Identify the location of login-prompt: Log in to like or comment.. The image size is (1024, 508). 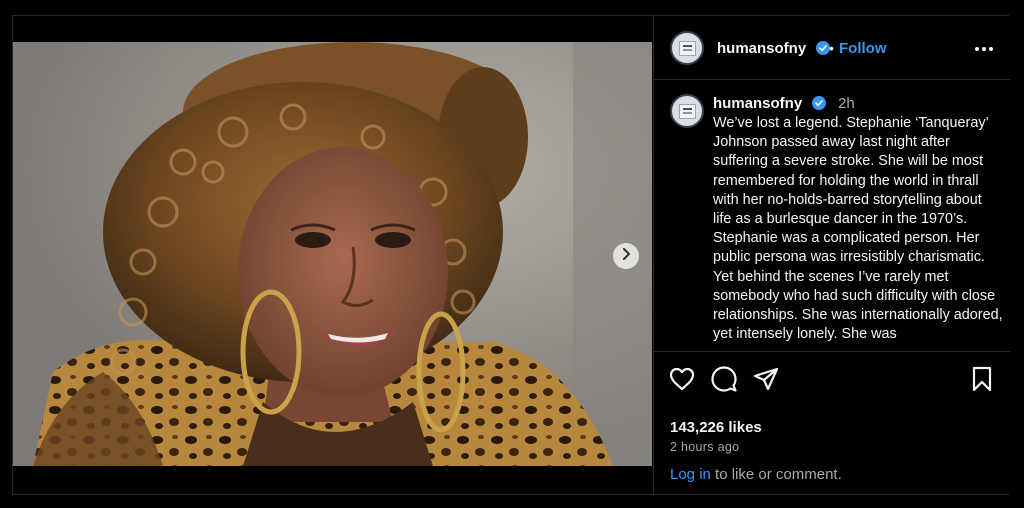
(832, 480).